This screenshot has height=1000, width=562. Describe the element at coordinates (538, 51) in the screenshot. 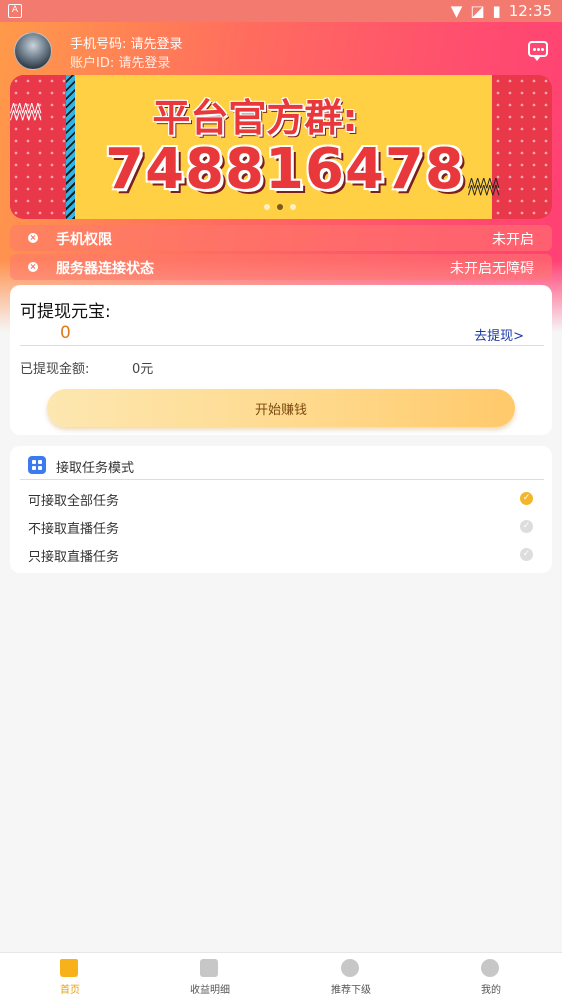

I see `message-icon` at that location.